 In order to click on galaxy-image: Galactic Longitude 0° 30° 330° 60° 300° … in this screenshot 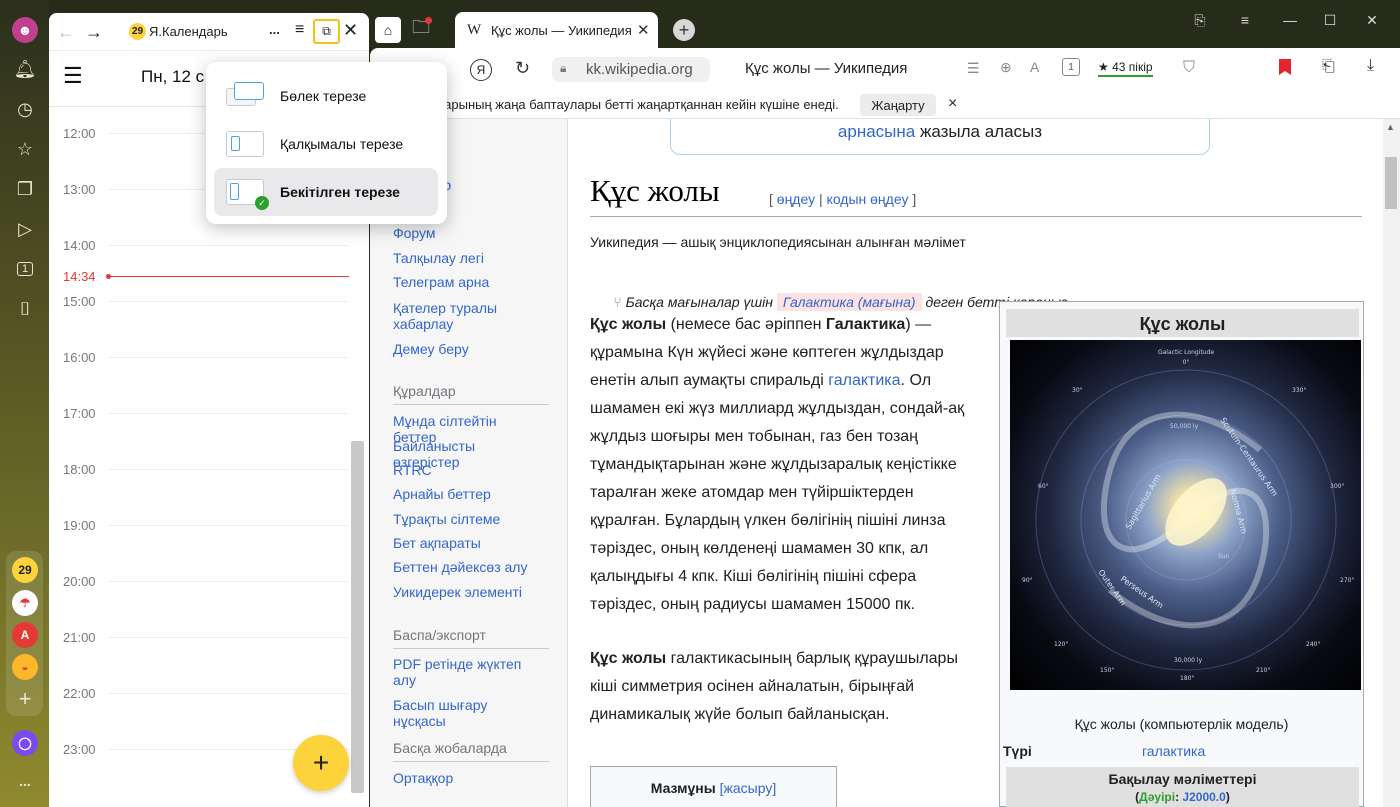, I will do `click(1185, 515)`.